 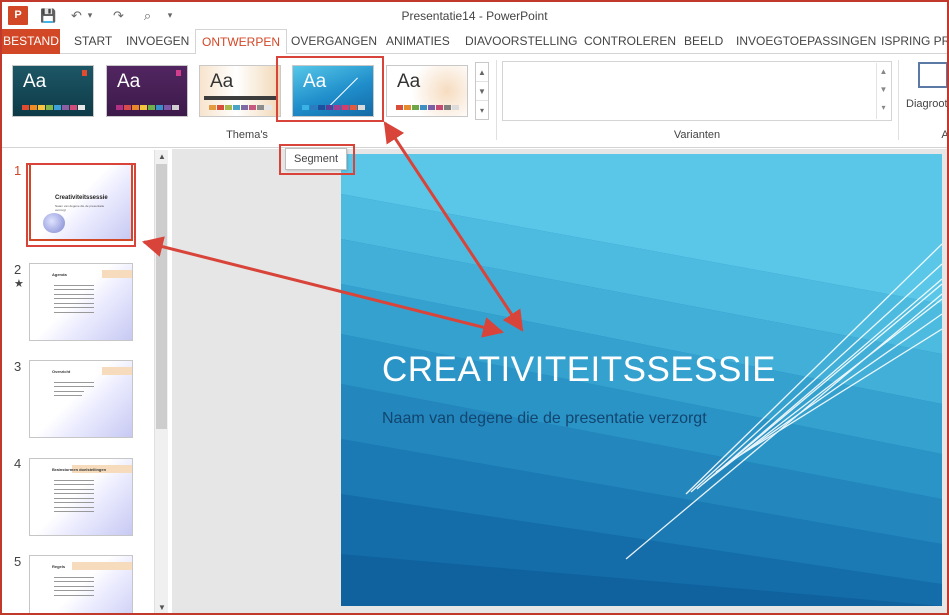 What do you see at coordinates (79, 469) in the screenshot?
I see `thumb-title: Brainstormen doelstellingen` at bounding box center [79, 469].